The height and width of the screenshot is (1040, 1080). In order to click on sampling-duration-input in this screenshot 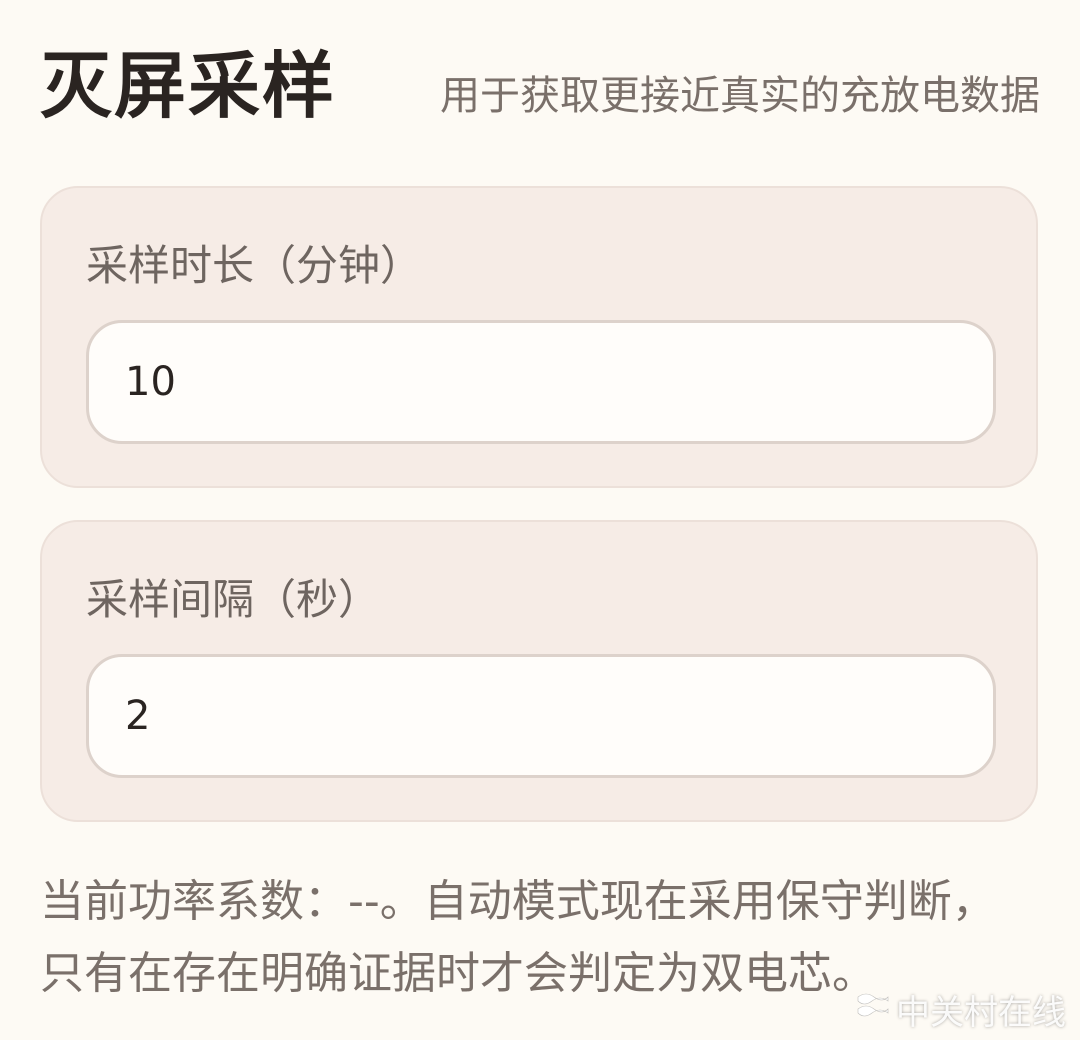, I will do `click(541, 382)`.